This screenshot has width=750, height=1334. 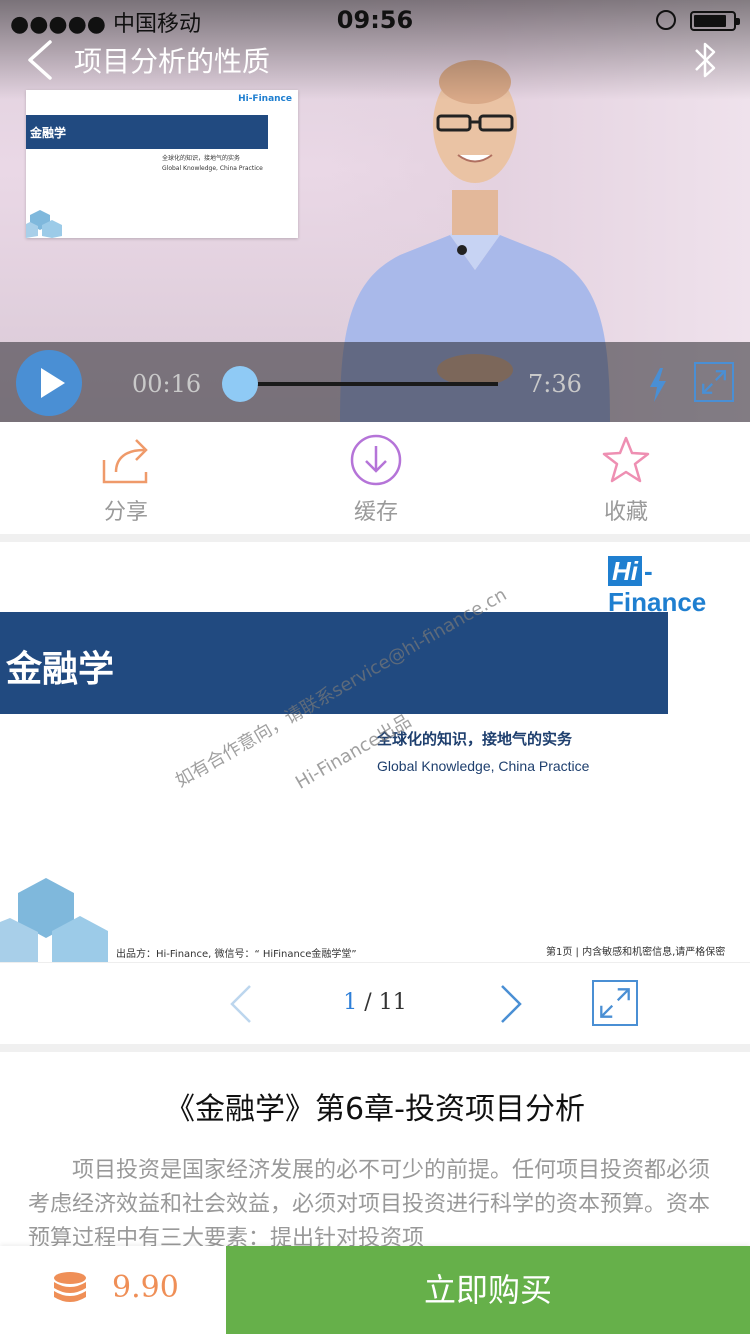 I want to click on action-bar: 分享 缓存 收藏, so click(x=375, y=478).